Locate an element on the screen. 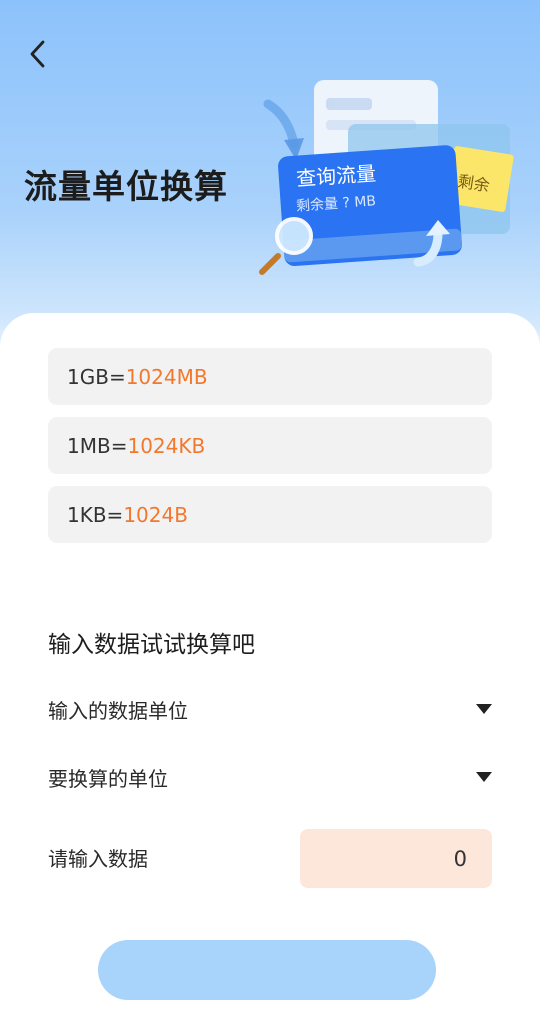 The width and height of the screenshot is (540, 1013). convert-button is located at coordinates (267, 970).